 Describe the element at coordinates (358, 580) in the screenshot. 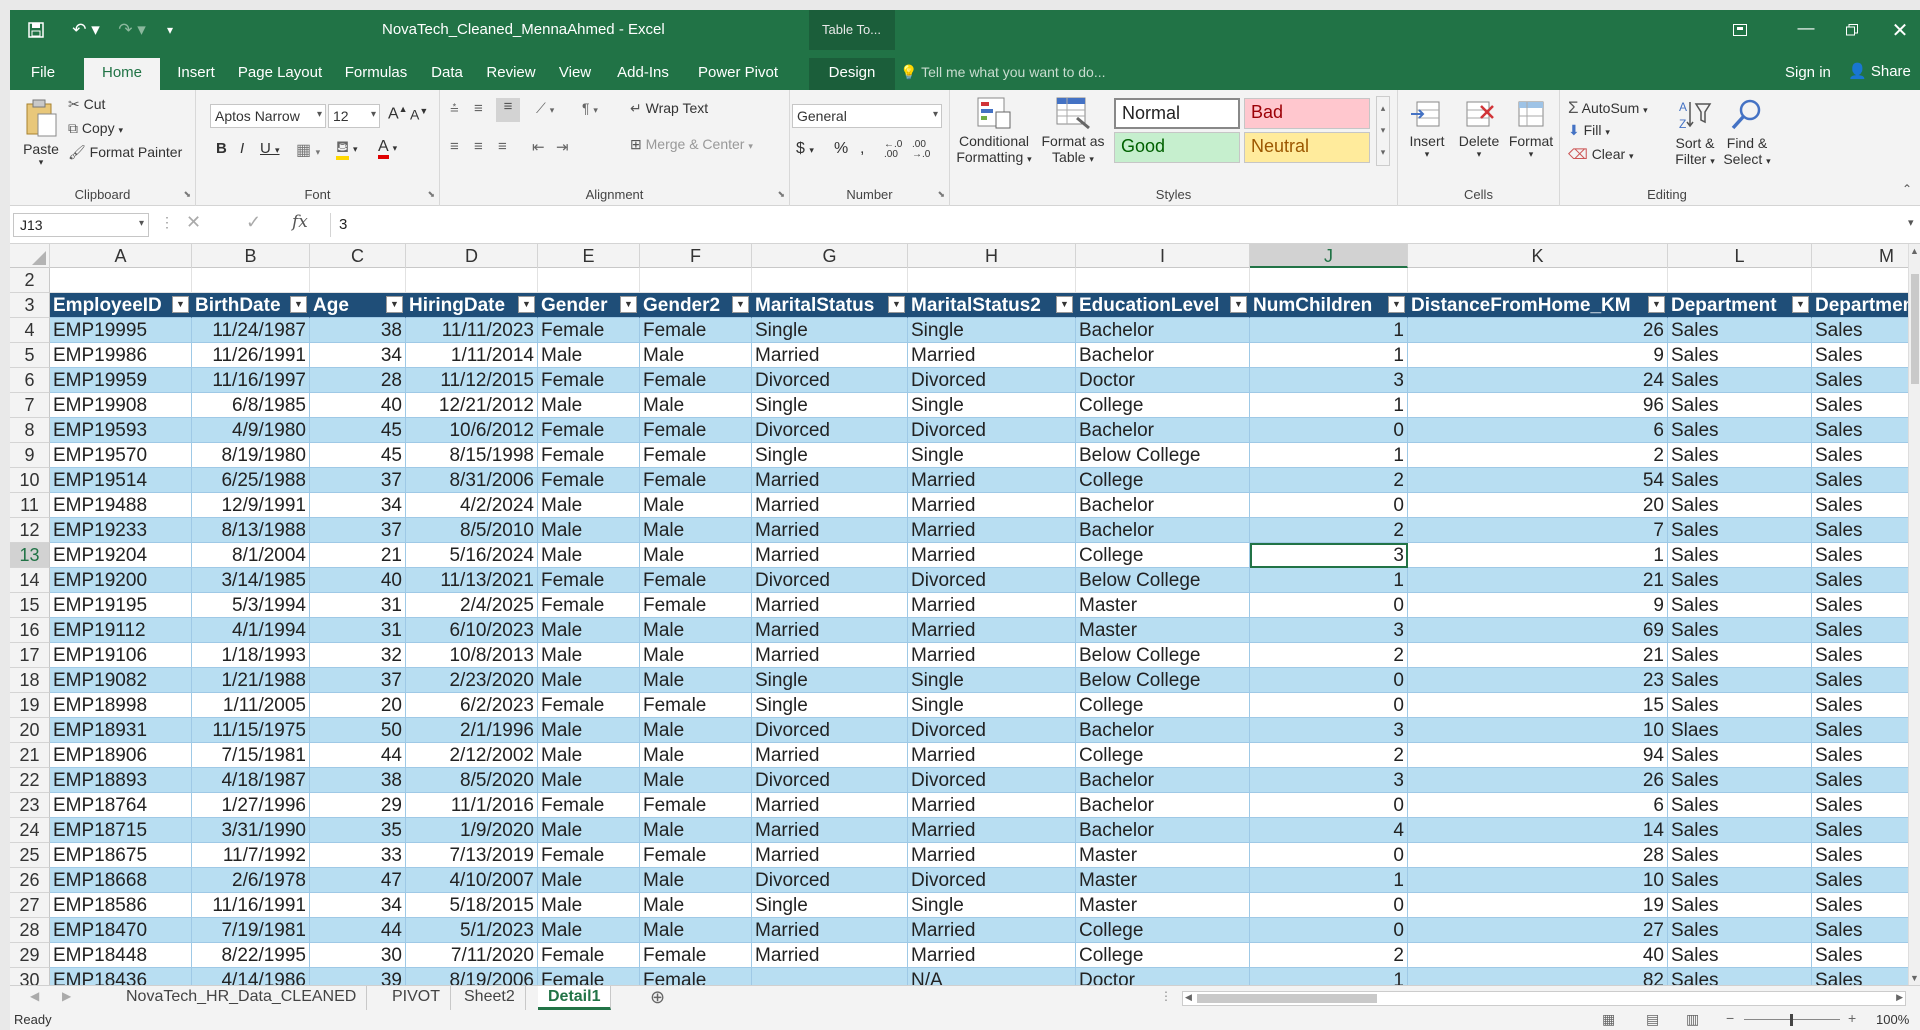

I see `table-cell: 40` at that location.